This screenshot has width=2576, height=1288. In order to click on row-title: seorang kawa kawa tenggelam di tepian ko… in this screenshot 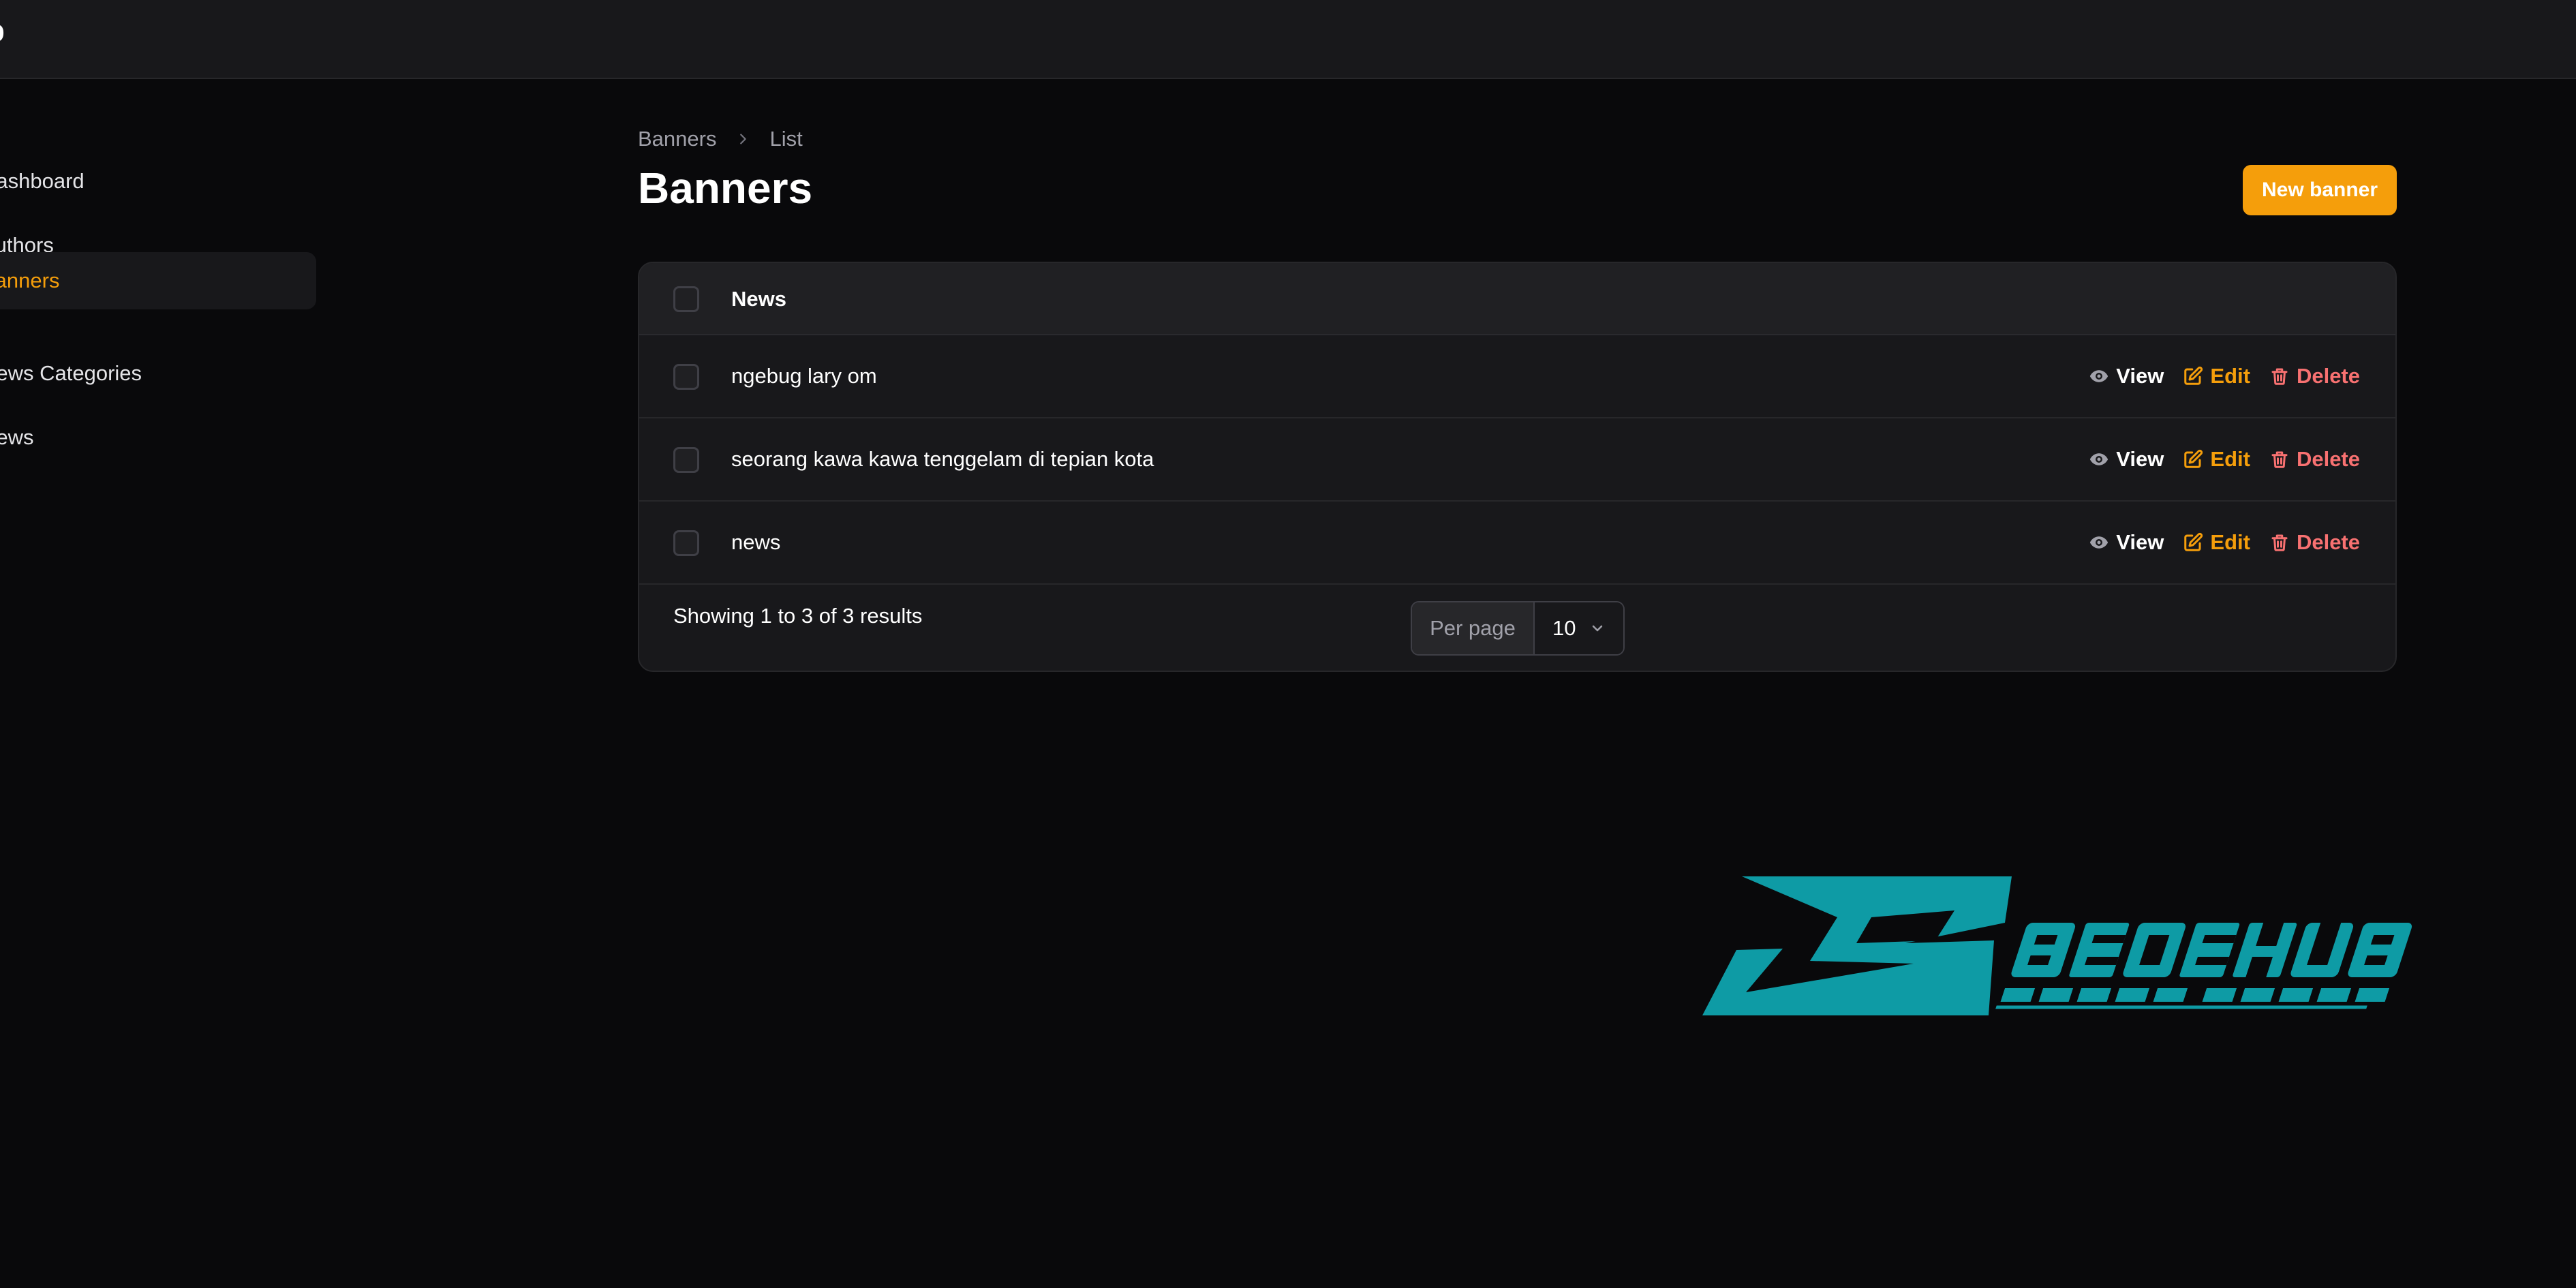, I will do `click(943, 459)`.